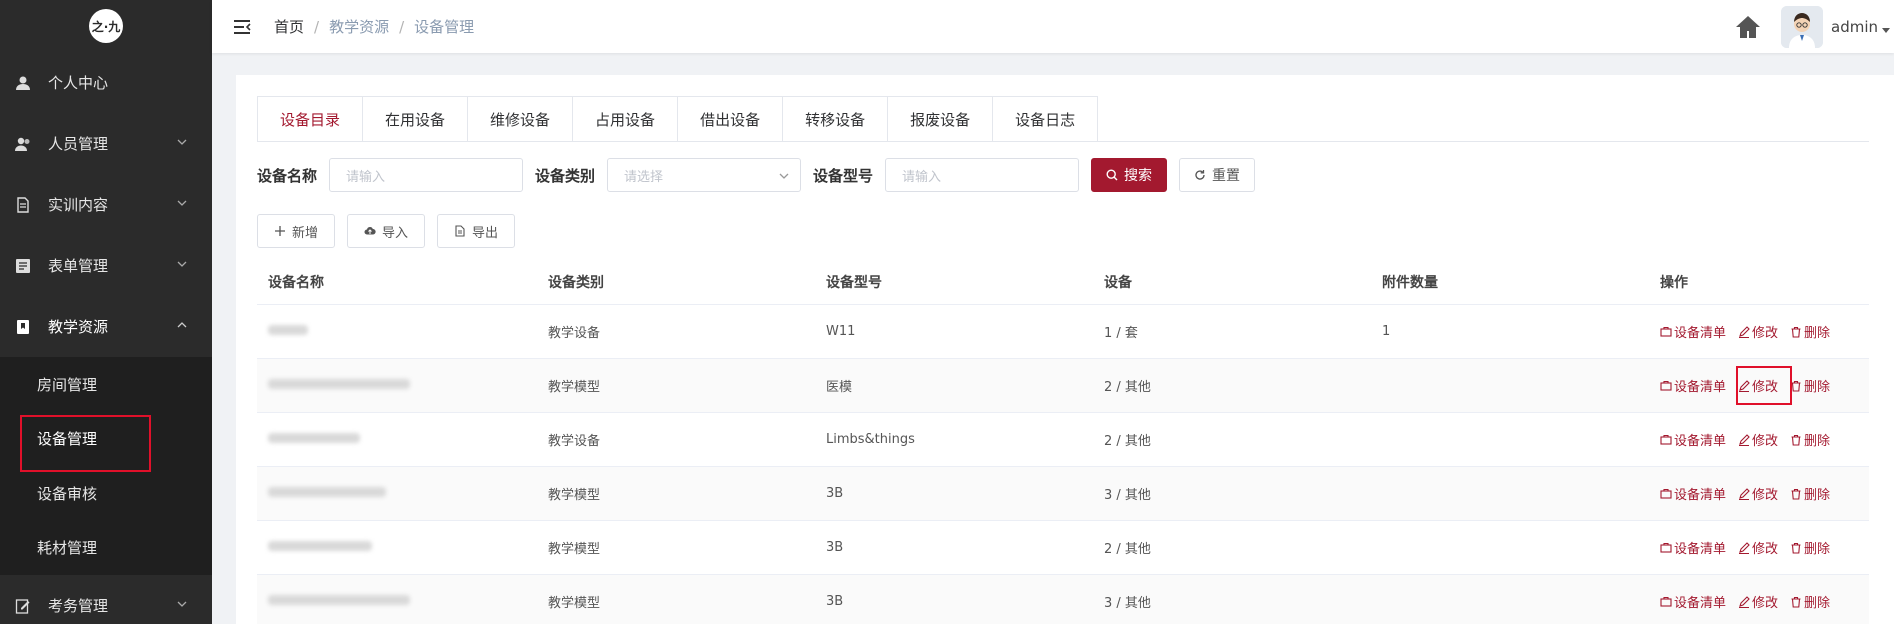 This screenshot has width=1894, height=624. I want to click on tab-occupied-equipment: 占用设备, so click(626, 119).